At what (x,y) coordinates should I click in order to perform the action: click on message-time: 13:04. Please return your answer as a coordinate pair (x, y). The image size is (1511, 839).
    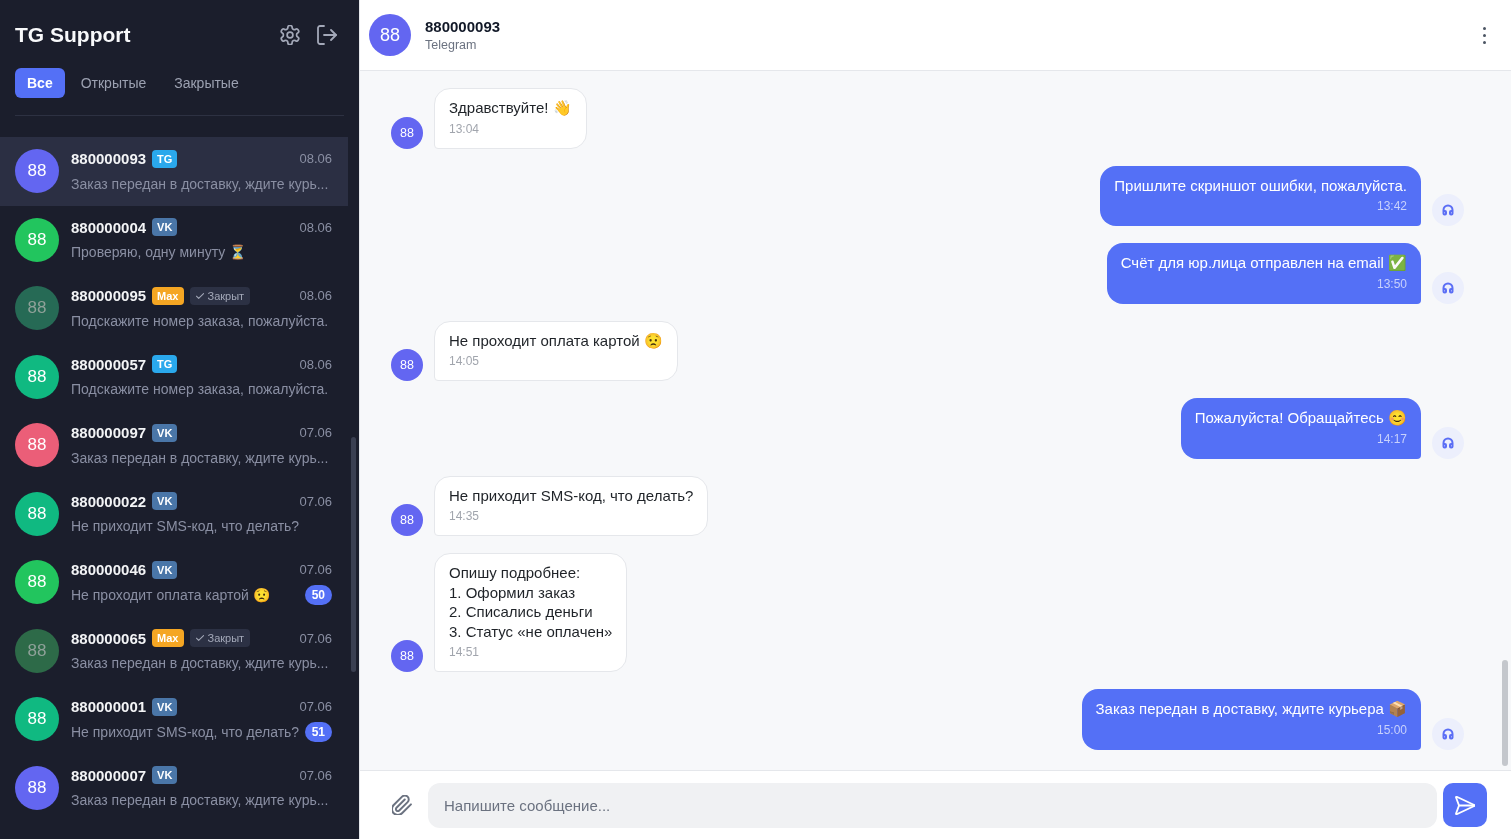
    Looking at the image, I should click on (465, 128).